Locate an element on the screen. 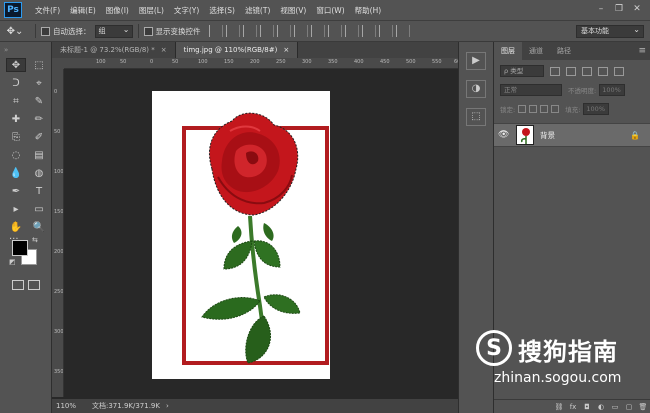  menu-select: 选择(S) is located at coordinates (222, 10).